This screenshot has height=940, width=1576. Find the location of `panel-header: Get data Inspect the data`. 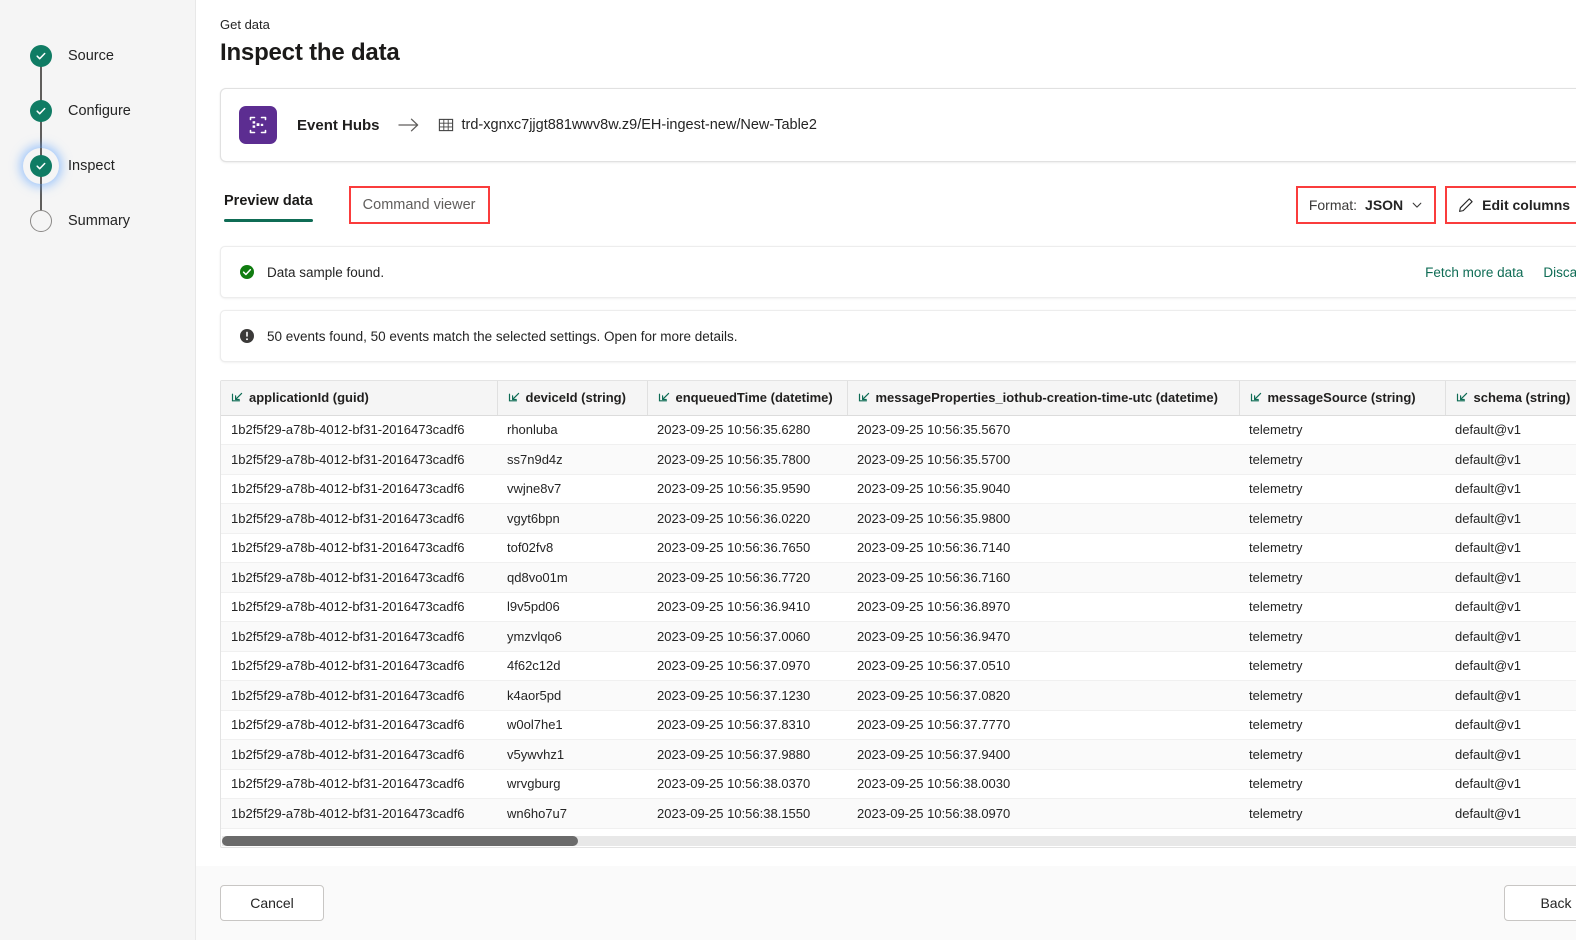

panel-header: Get data Inspect the data is located at coordinates (886, 35).